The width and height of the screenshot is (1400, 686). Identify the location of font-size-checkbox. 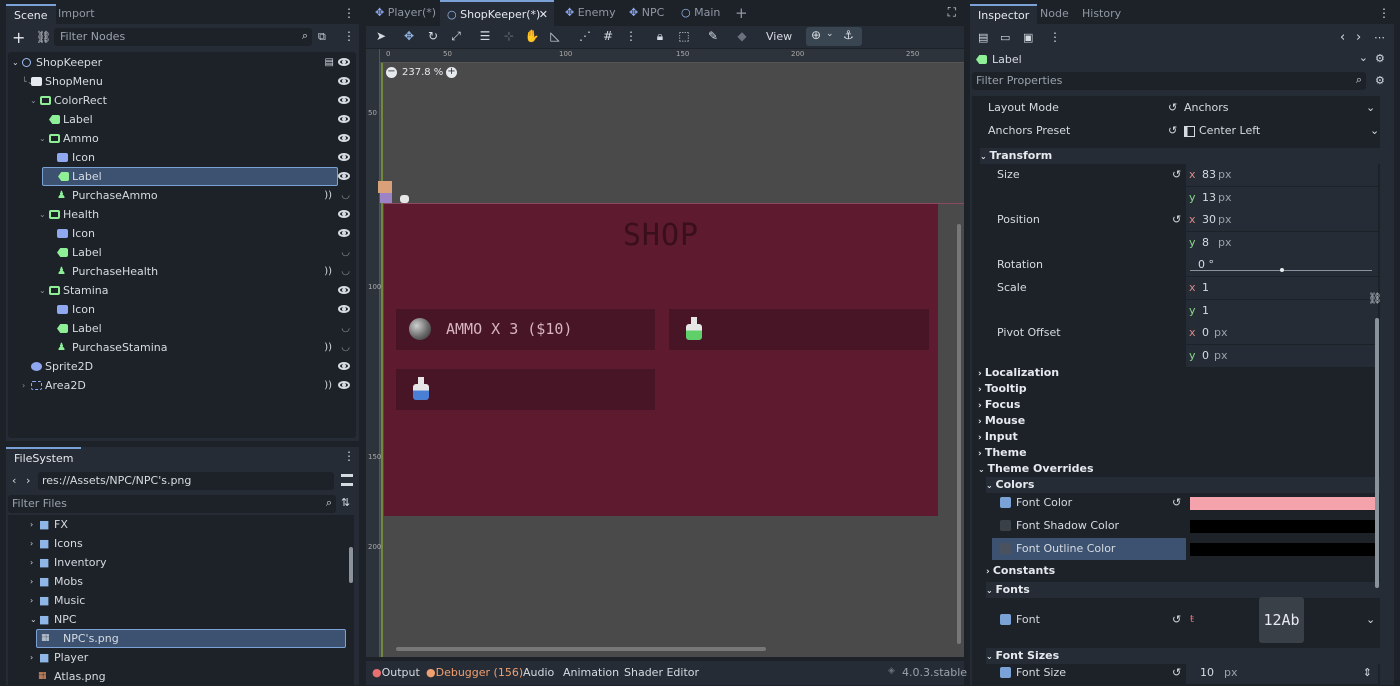
(1005, 672).